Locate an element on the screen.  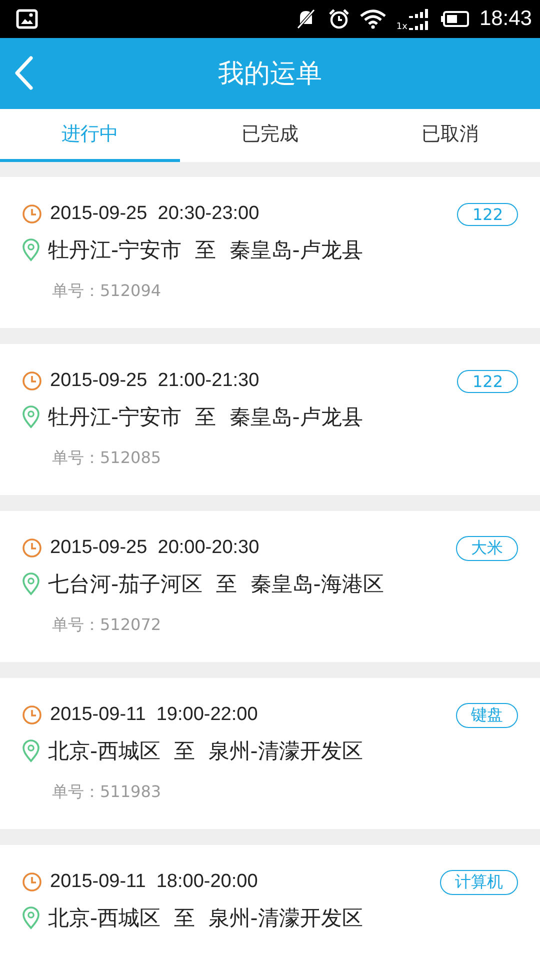
image-icon is located at coordinates (27, 19).